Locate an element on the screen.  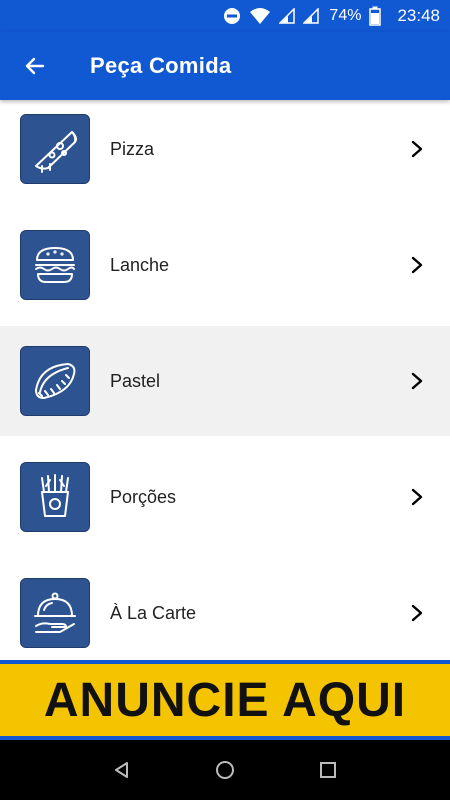
list-item-pastel: Pastel is located at coordinates (225, 381).